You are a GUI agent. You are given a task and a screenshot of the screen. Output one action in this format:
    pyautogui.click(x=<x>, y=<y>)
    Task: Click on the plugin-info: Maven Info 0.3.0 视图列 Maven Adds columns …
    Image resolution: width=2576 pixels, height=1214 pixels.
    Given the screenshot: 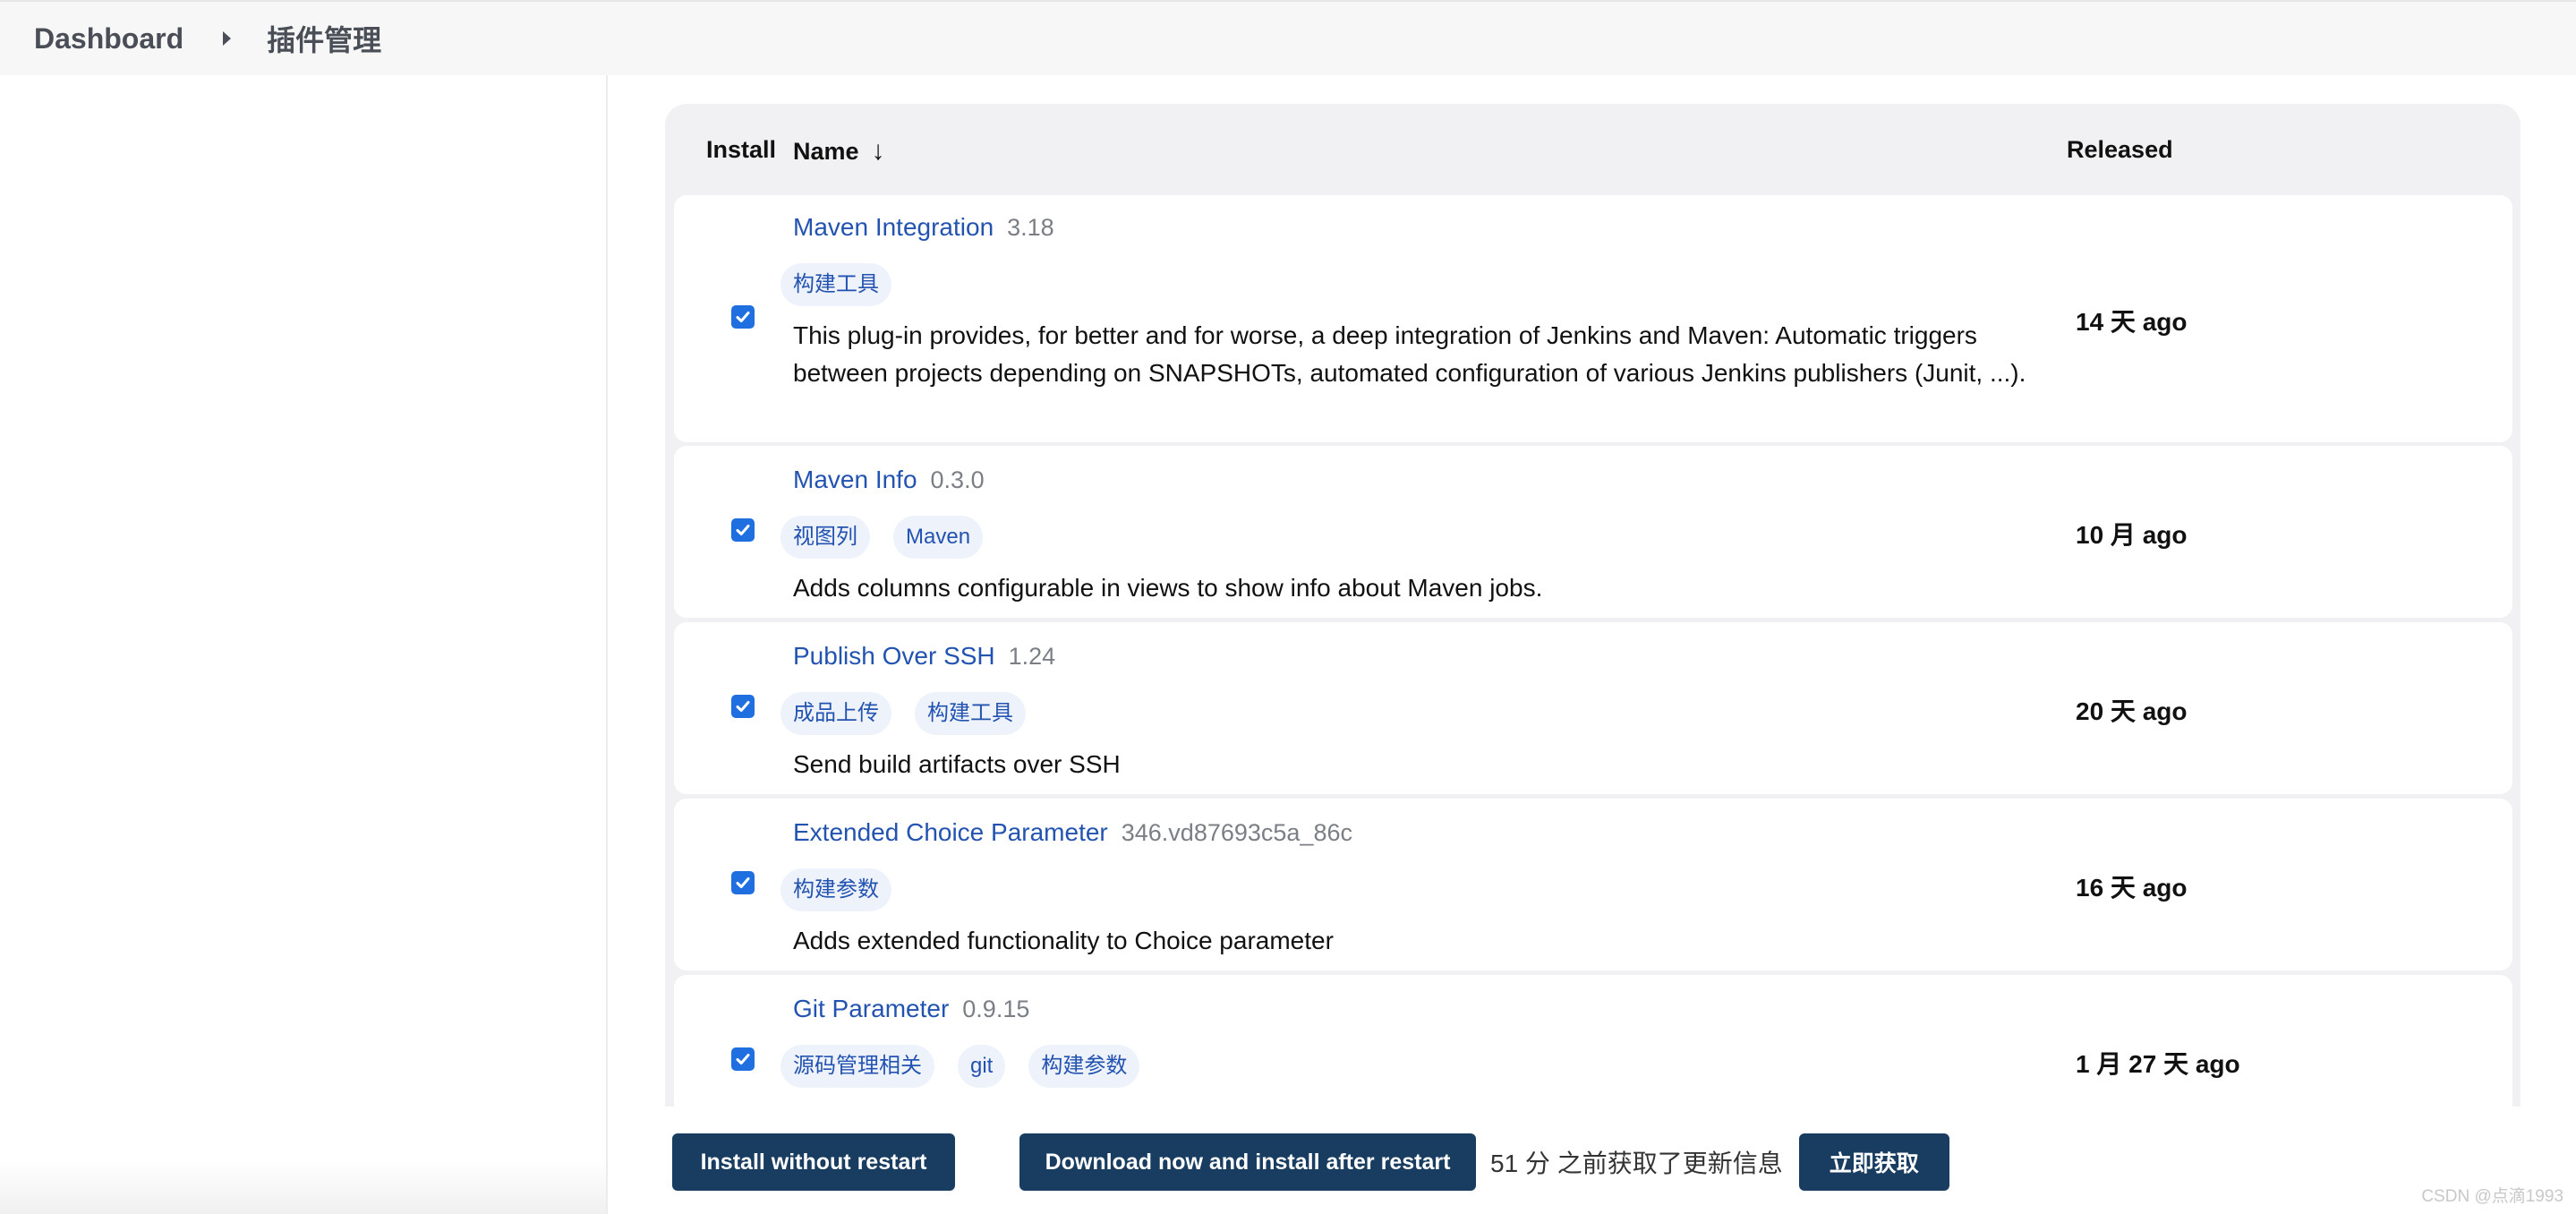 What is the action you would take?
    pyautogui.click(x=1413, y=536)
    